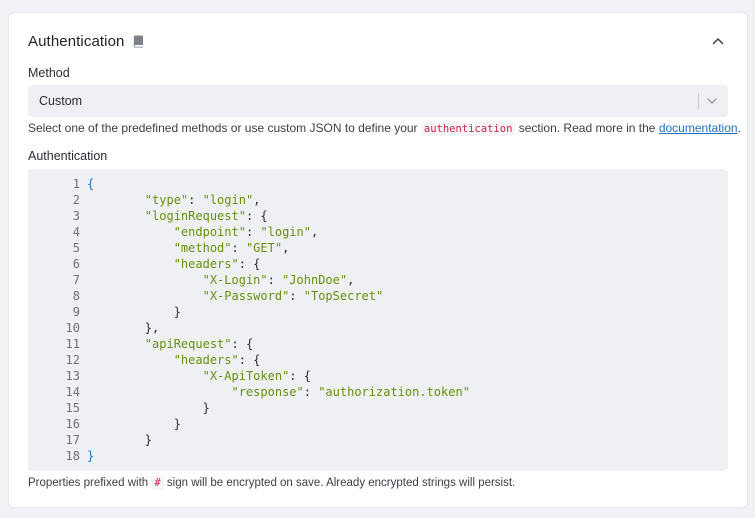  What do you see at coordinates (72, 456) in the screenshot?
I see `line-number: 18` at bounding box center [72, 456].